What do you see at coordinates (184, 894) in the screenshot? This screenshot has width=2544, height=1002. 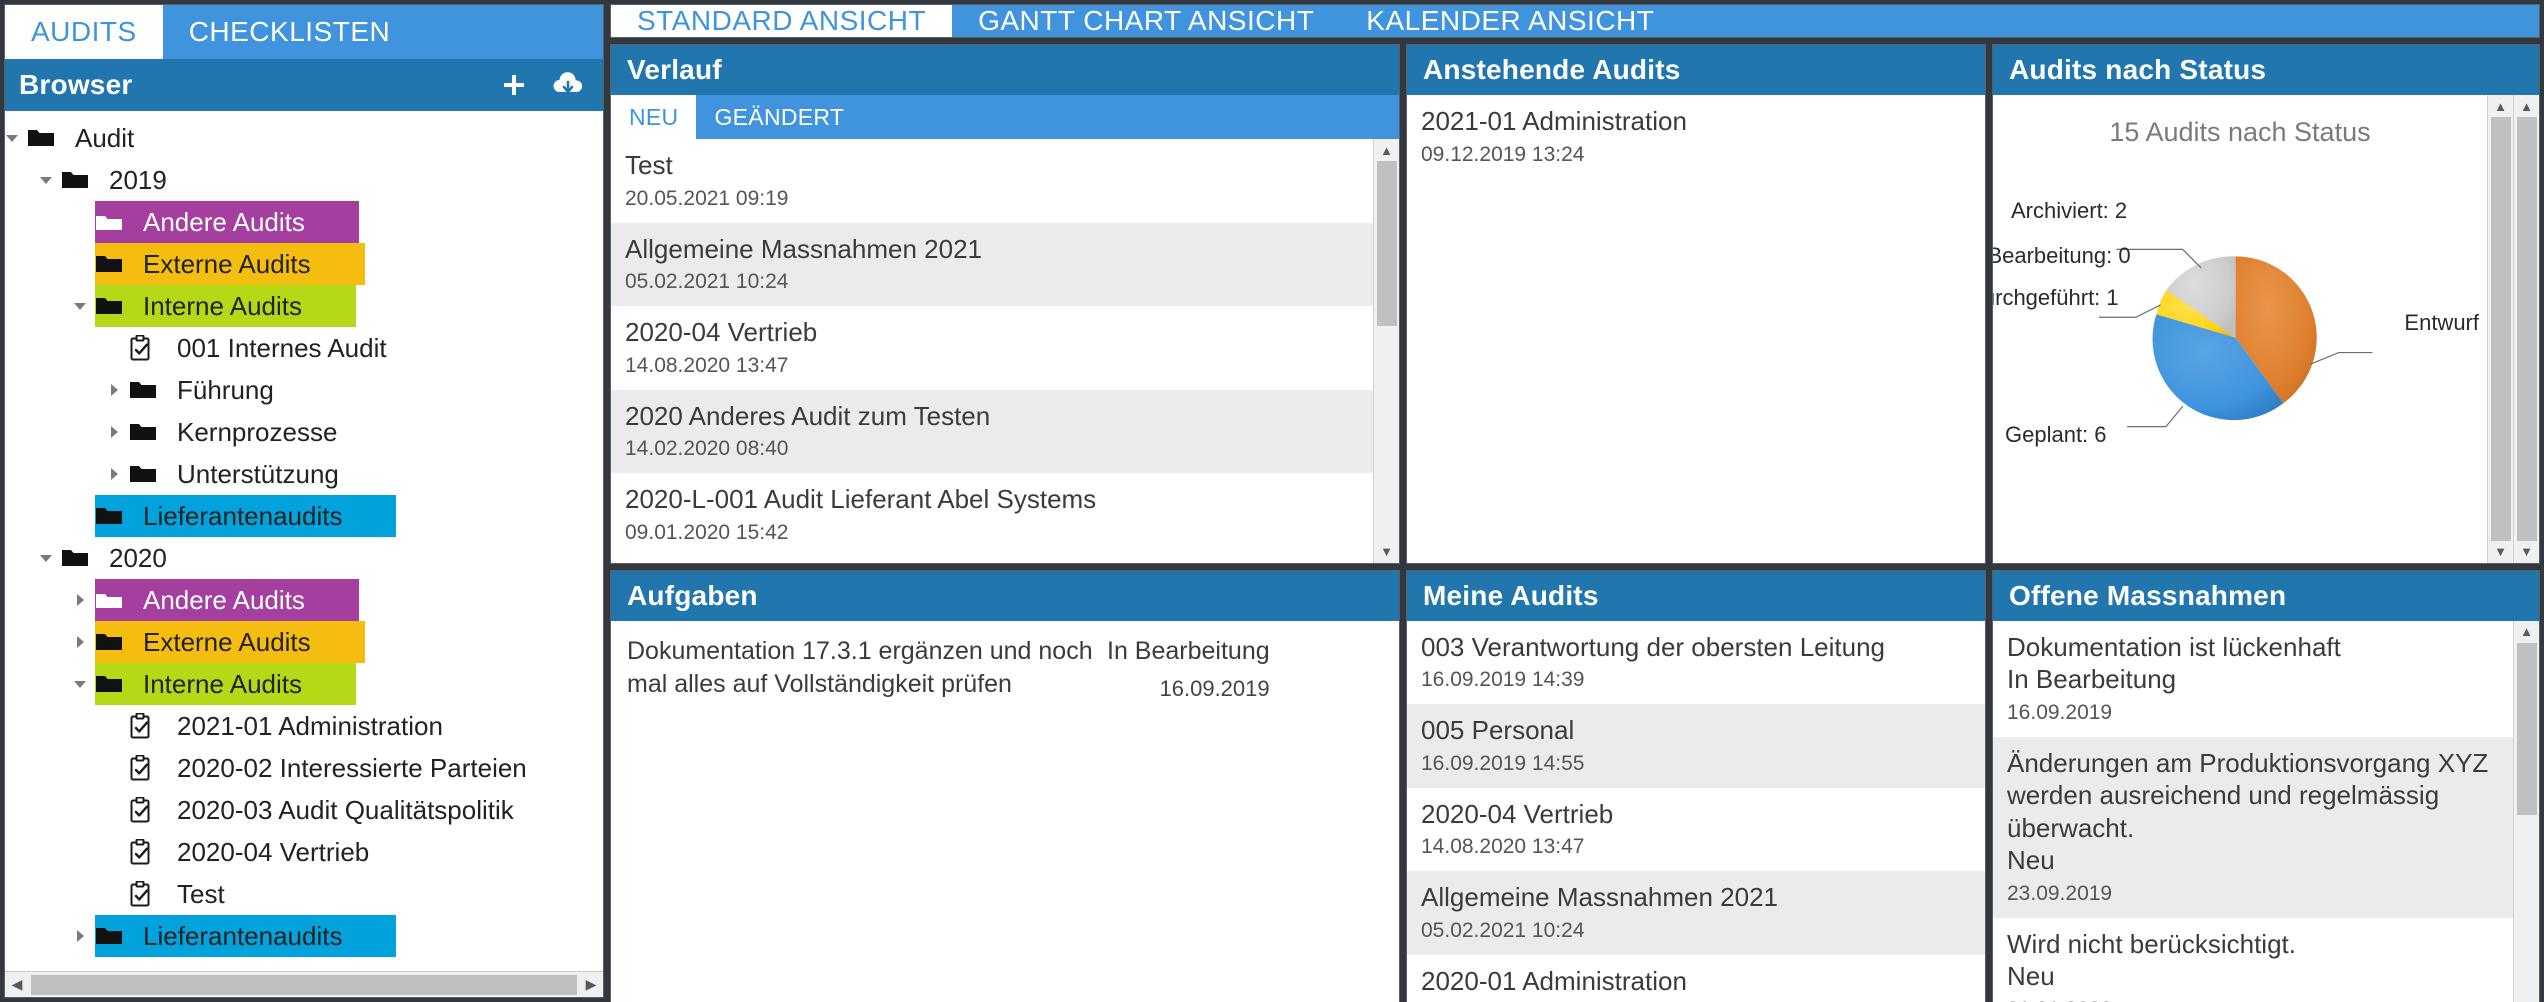 I see `tree-node-row: Test` at bounding box center [184, 894].